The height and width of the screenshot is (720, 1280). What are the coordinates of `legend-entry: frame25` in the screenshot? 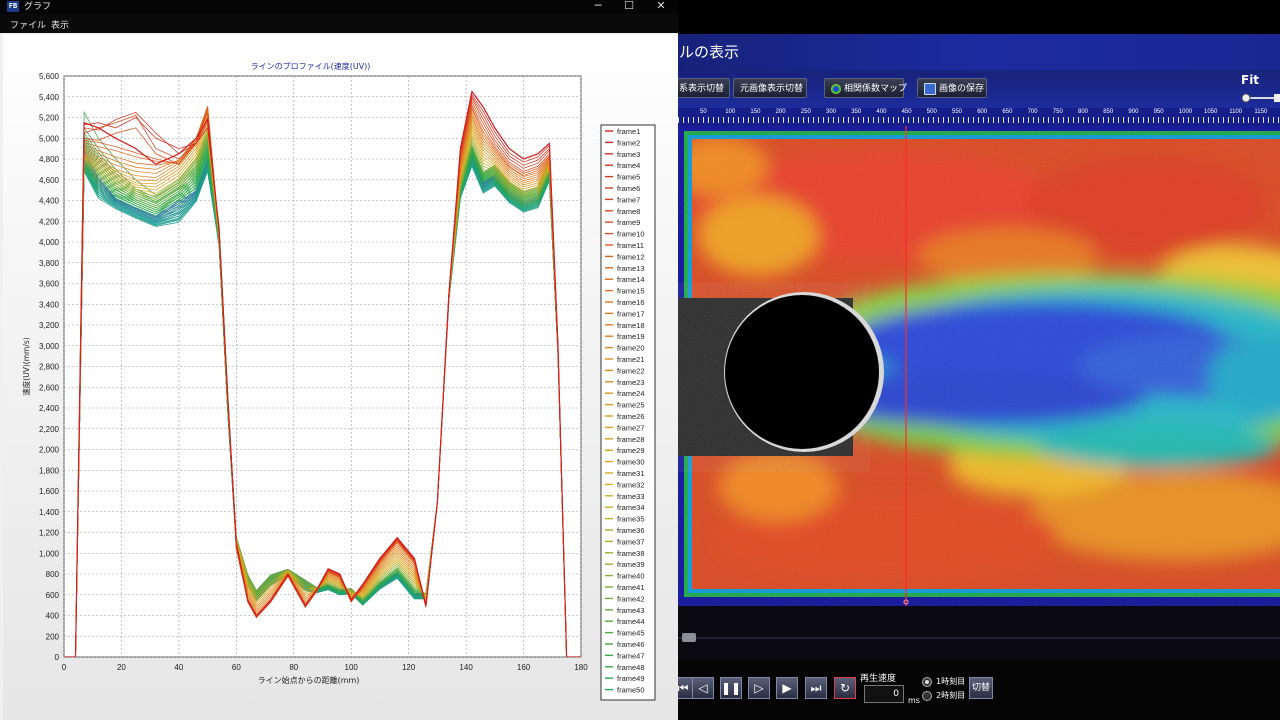 It's located at (631, 405).